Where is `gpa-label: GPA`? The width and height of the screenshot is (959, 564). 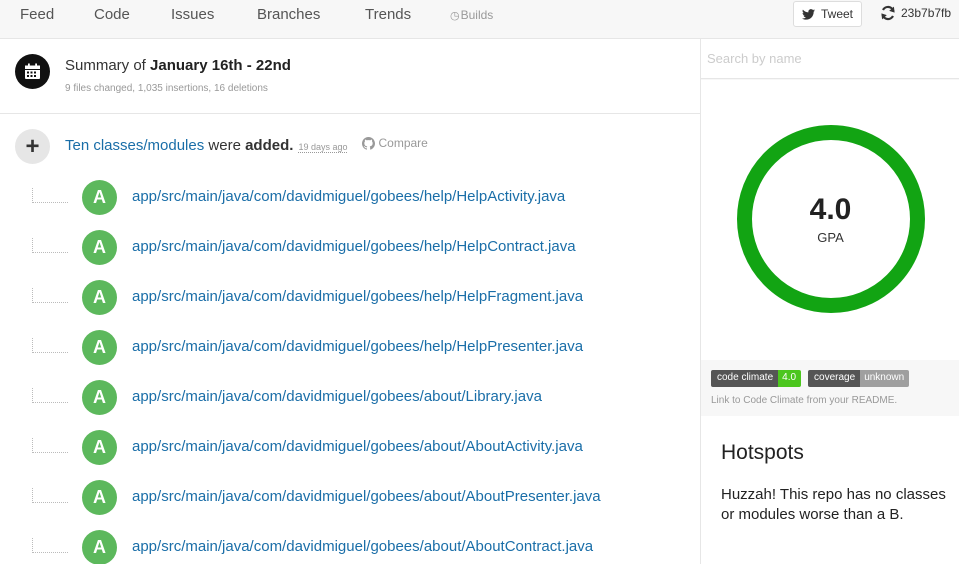
gpa-label: GPA is located at coordinates (830, 237).